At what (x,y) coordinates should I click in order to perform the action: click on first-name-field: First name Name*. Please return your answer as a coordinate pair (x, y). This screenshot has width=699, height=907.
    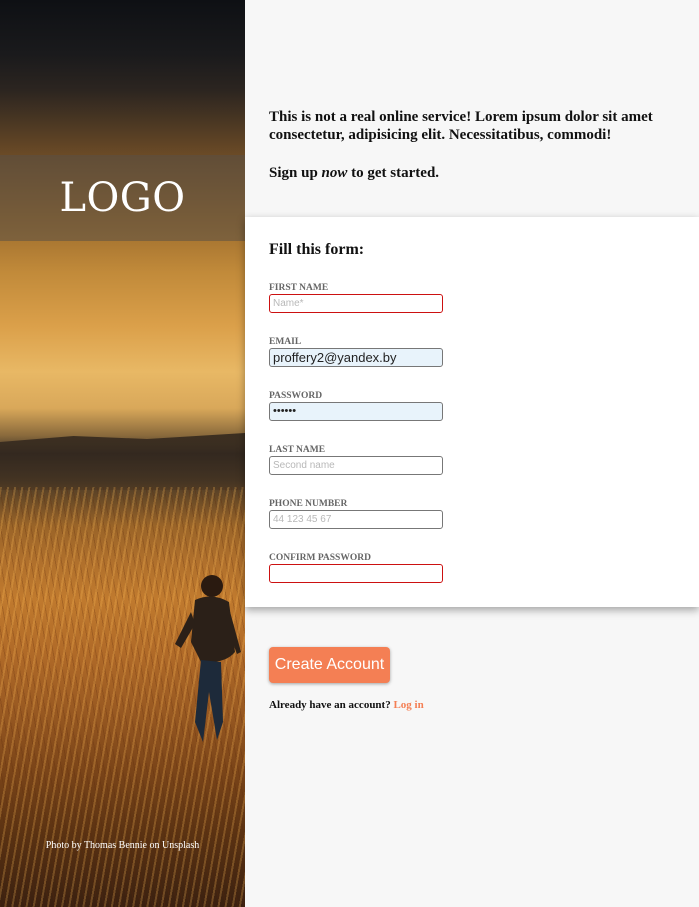
    Looking at the image, I should click on (356, 298).